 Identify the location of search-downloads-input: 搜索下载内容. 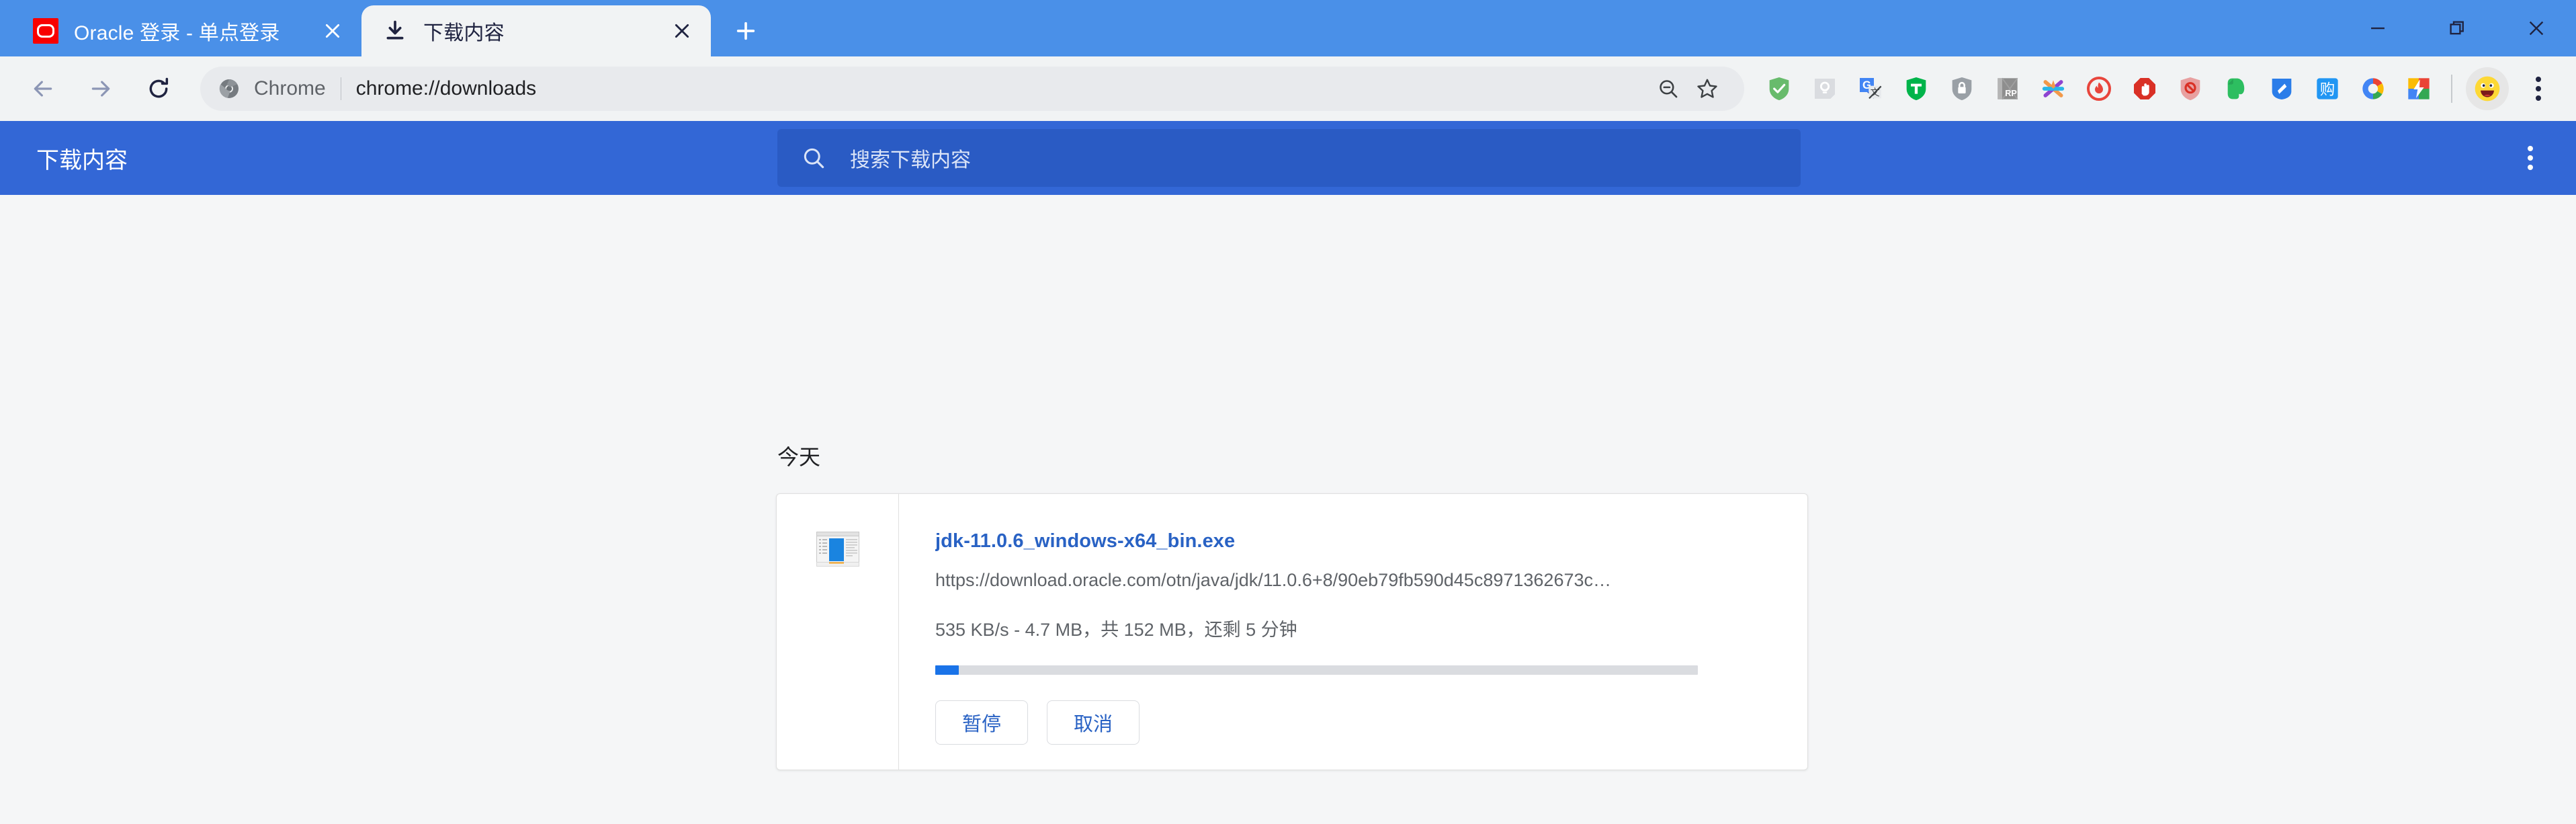
(1289, 158).